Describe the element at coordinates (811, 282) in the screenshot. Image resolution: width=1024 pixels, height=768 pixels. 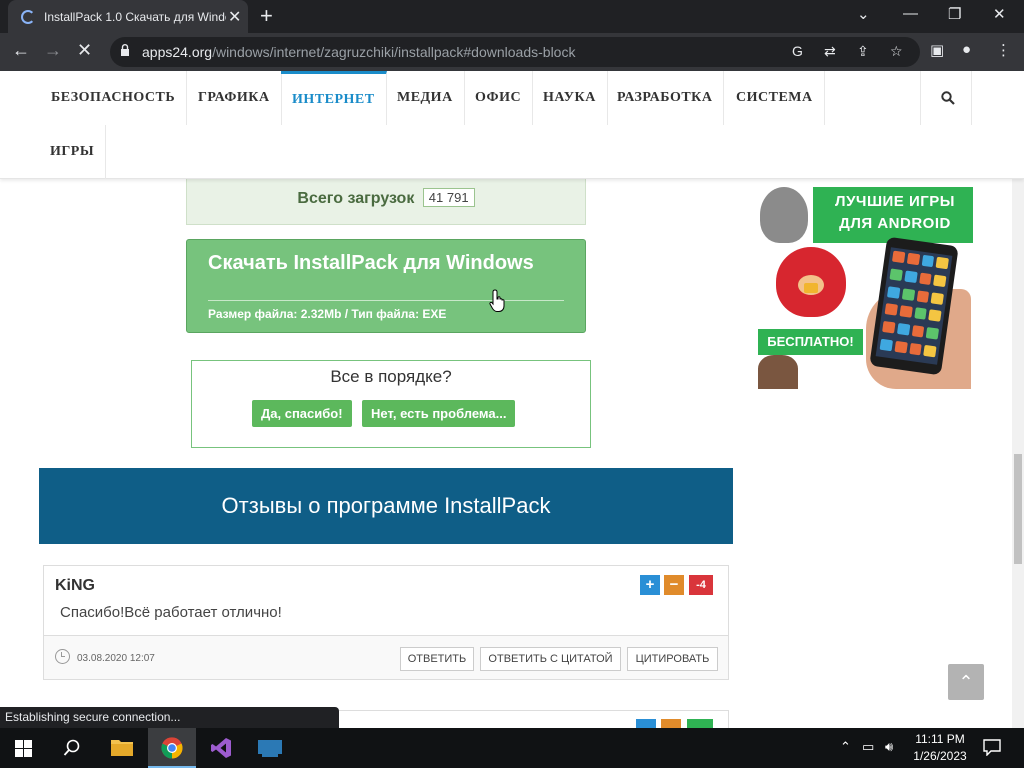
I see `angry-bird-image` at that location.